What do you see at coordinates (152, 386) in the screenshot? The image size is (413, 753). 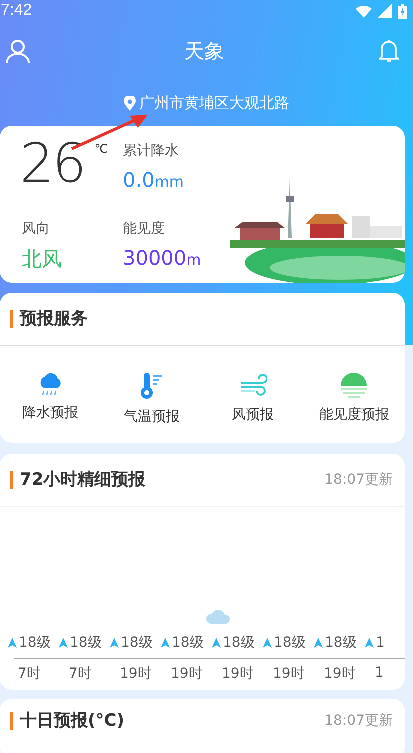 I see `thermometer-icon` at bounding box center [152, 386].